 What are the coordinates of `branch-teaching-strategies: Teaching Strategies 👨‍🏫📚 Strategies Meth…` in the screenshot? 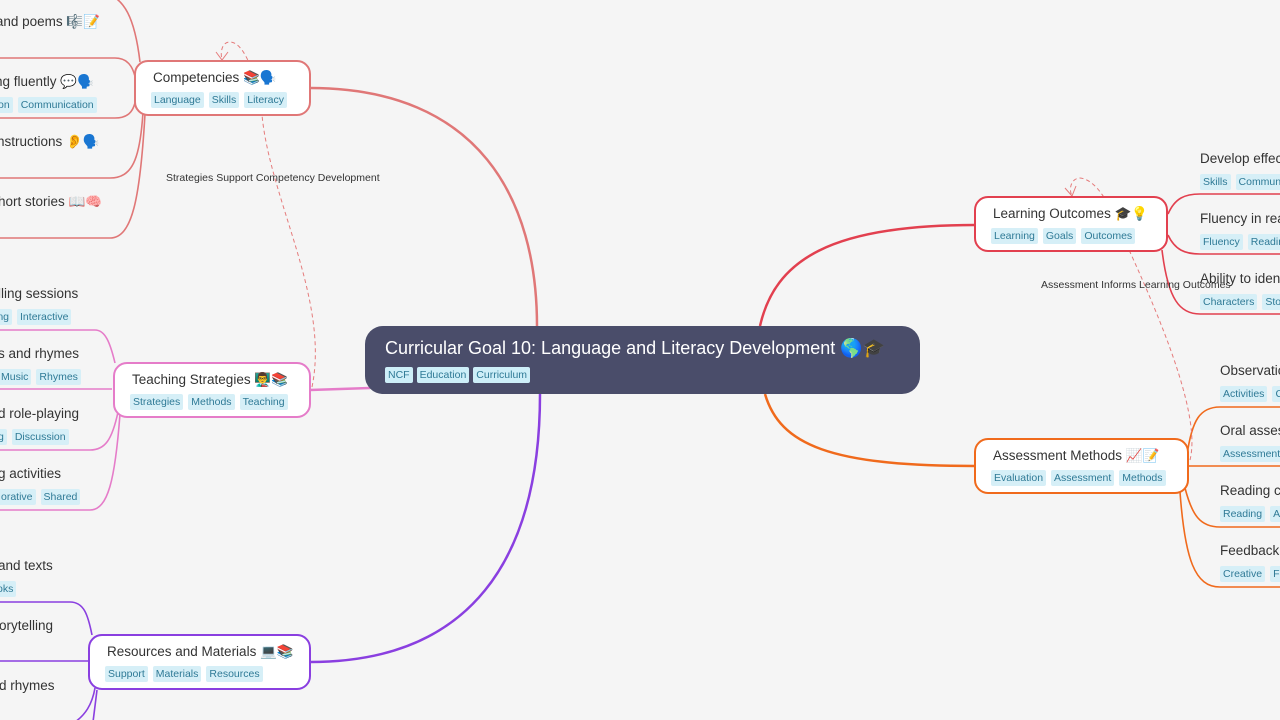 It's located at (212, 390).